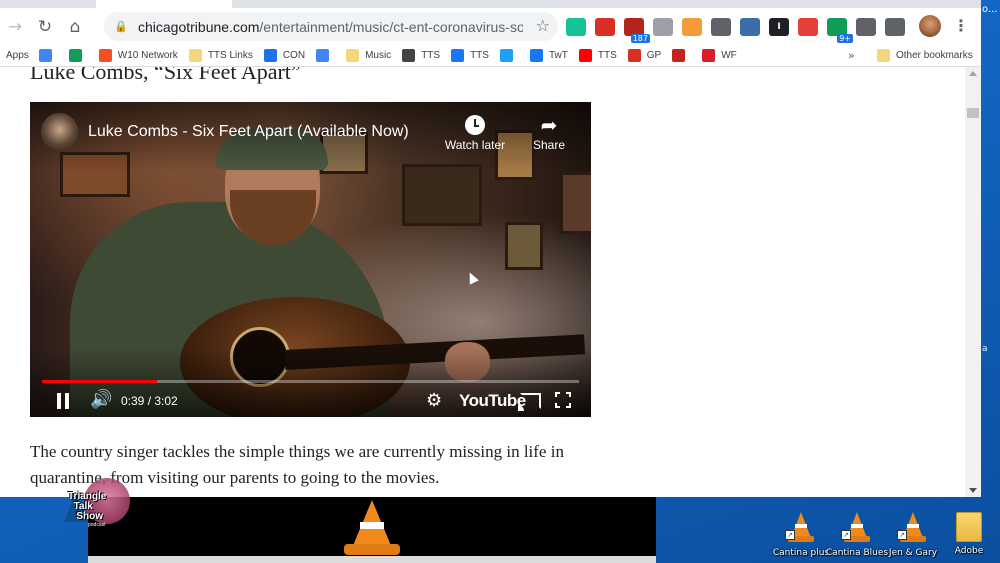  I want to click on profile-avatar, so click(930, 26).